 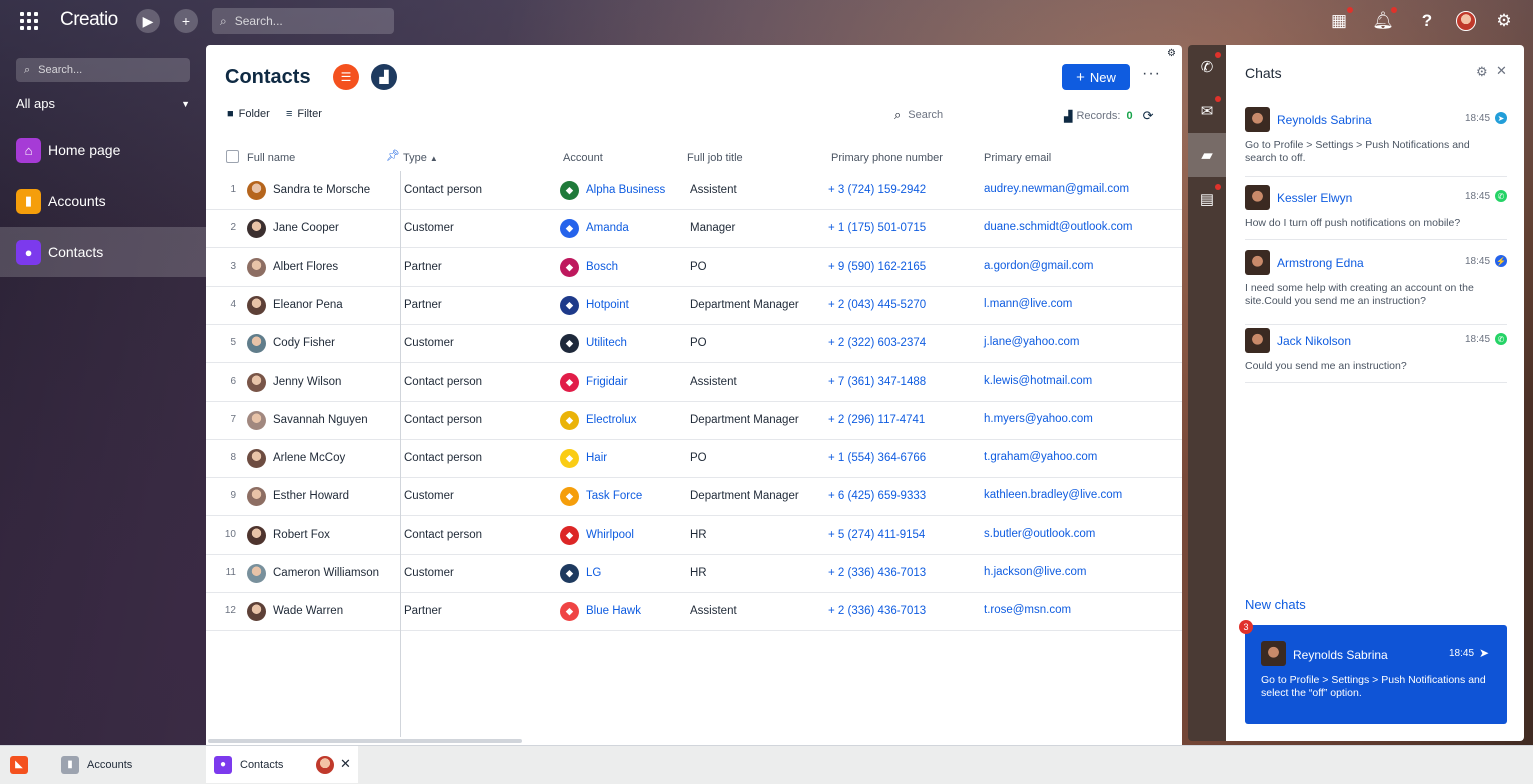 What do you see at coordinates (1056, 189) in the screenshot?
I see `cell-email-link: audrey.newman@gmail.com` at bounding box center [1056, 189].